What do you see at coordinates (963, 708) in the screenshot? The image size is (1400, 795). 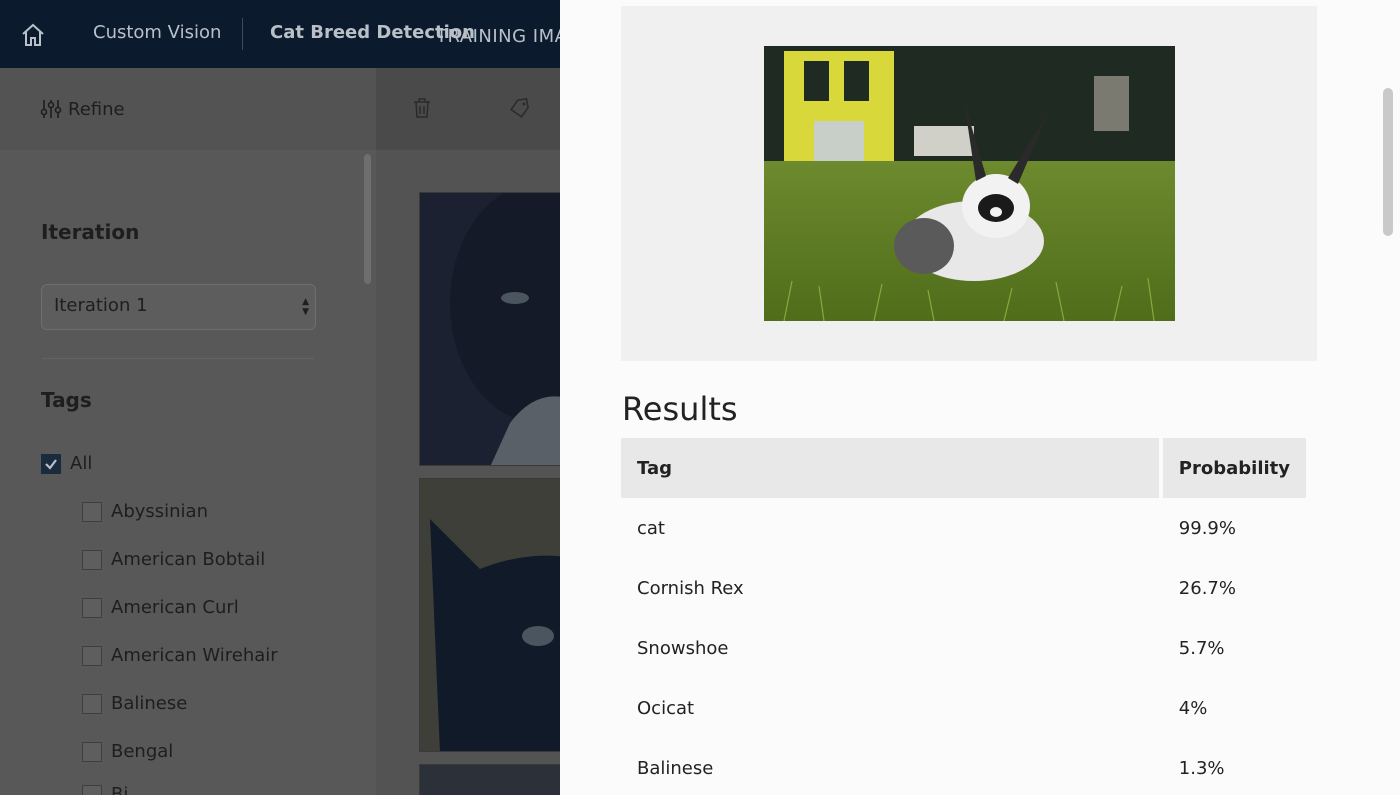 I see `table-row: Ocicat 4%` at bounding box center [963, 708].